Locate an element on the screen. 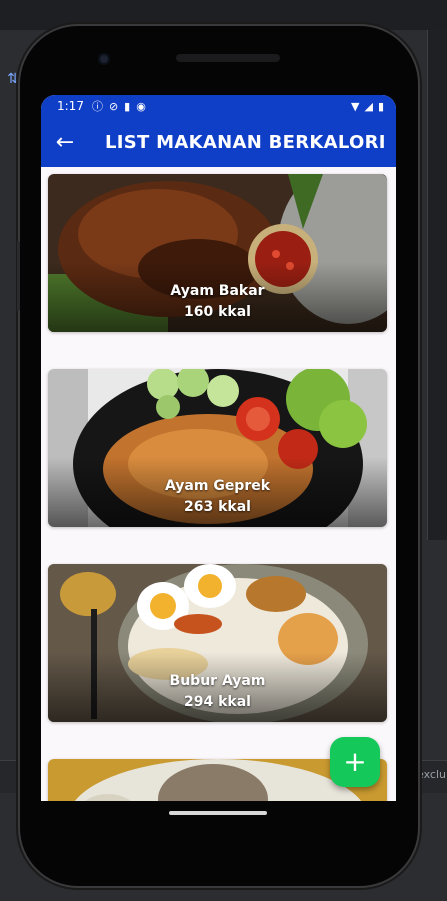  add-food-button: + is located at coordinates (355, 762).